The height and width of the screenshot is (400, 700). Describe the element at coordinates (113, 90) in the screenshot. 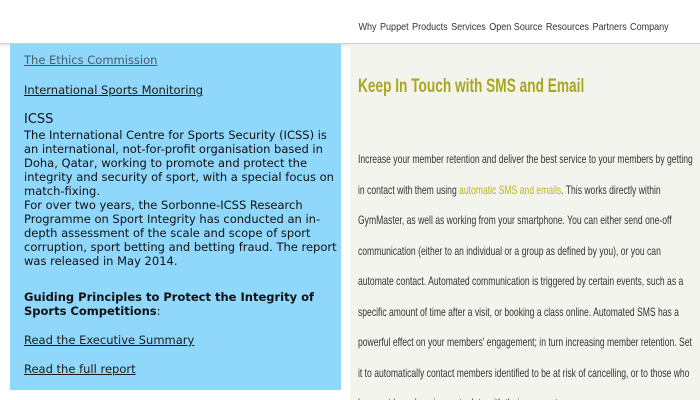

I see `international-sports-monitoring-link: International Sports Monitoring` at that location.